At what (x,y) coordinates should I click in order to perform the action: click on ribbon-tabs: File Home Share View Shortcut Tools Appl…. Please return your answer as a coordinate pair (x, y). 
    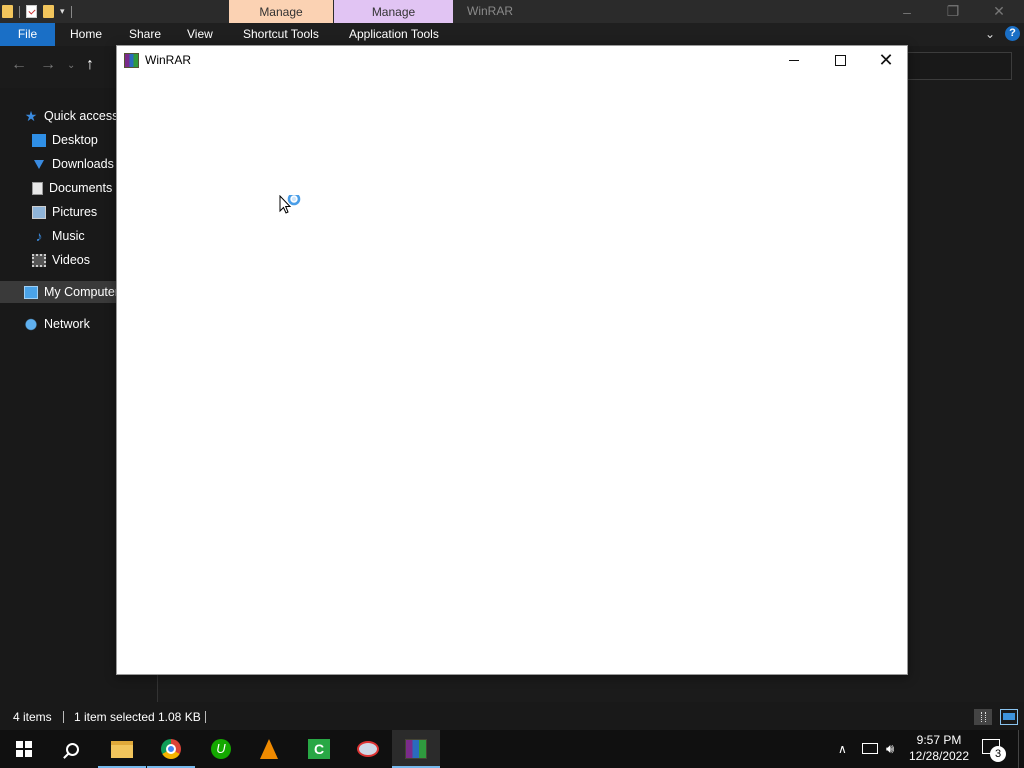
    Looking at the image, I should click on (512, 34).